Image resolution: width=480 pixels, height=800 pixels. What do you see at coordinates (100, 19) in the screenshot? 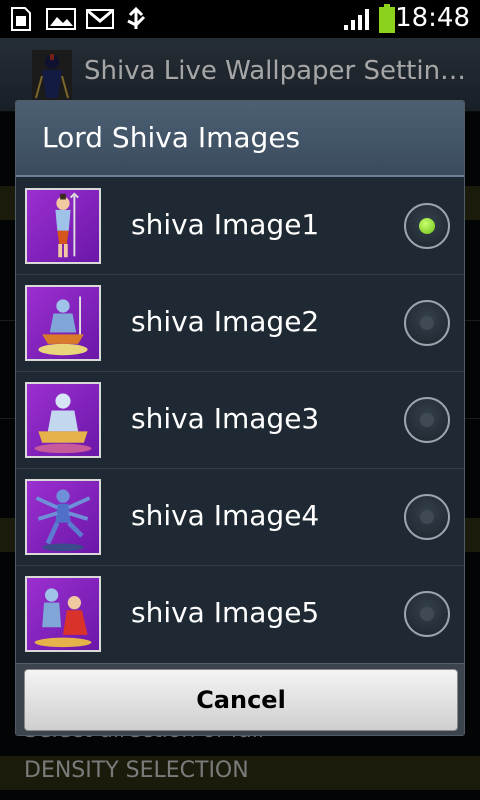
I see `gmail-icon` at bounding box center [100, 19].